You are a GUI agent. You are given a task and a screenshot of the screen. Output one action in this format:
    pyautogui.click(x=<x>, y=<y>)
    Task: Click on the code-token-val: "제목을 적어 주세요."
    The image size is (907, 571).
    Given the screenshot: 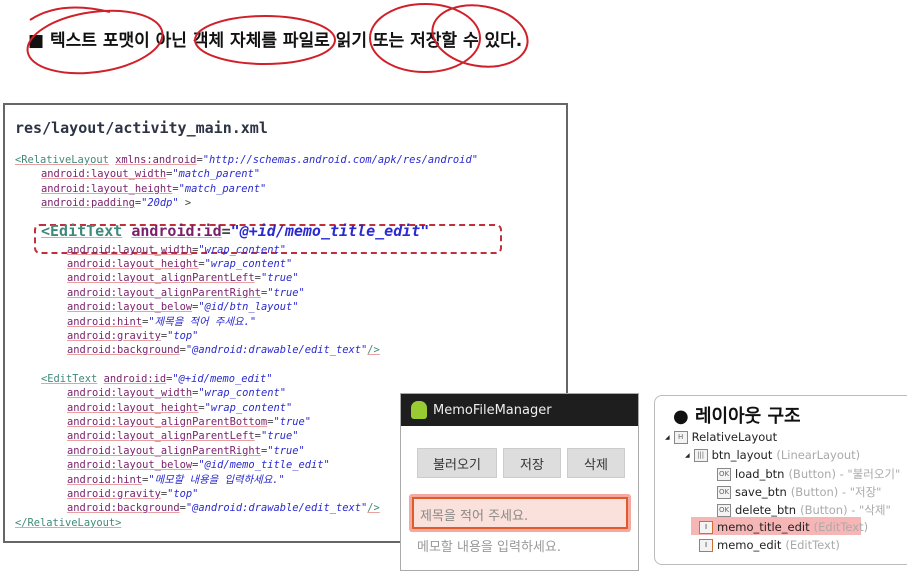 What is the action you would take?
    pyautogui.click(x=202, y=321)
    